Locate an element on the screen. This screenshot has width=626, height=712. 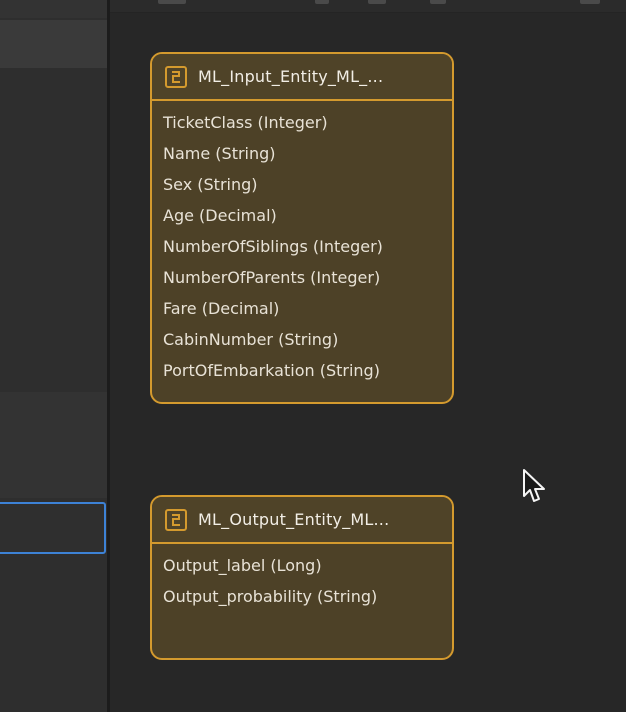
mouse-cursor-icon is located at coordinates (534, 485).